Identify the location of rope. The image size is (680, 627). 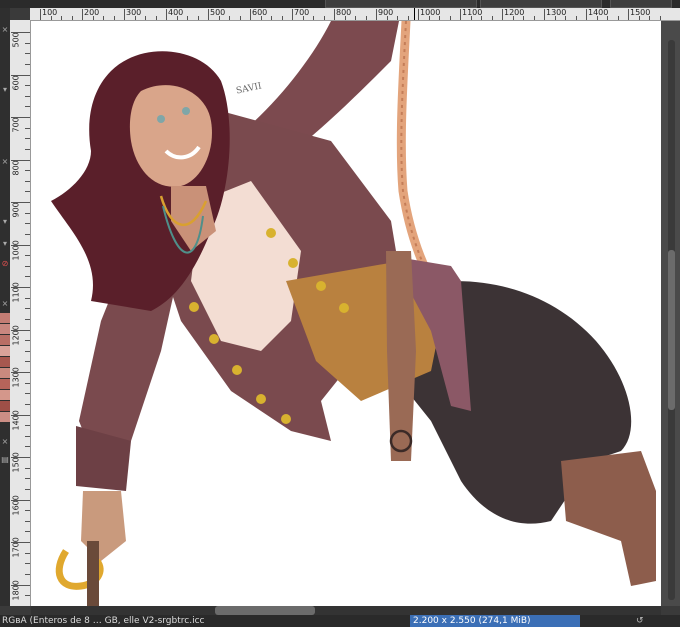
(416, 153).